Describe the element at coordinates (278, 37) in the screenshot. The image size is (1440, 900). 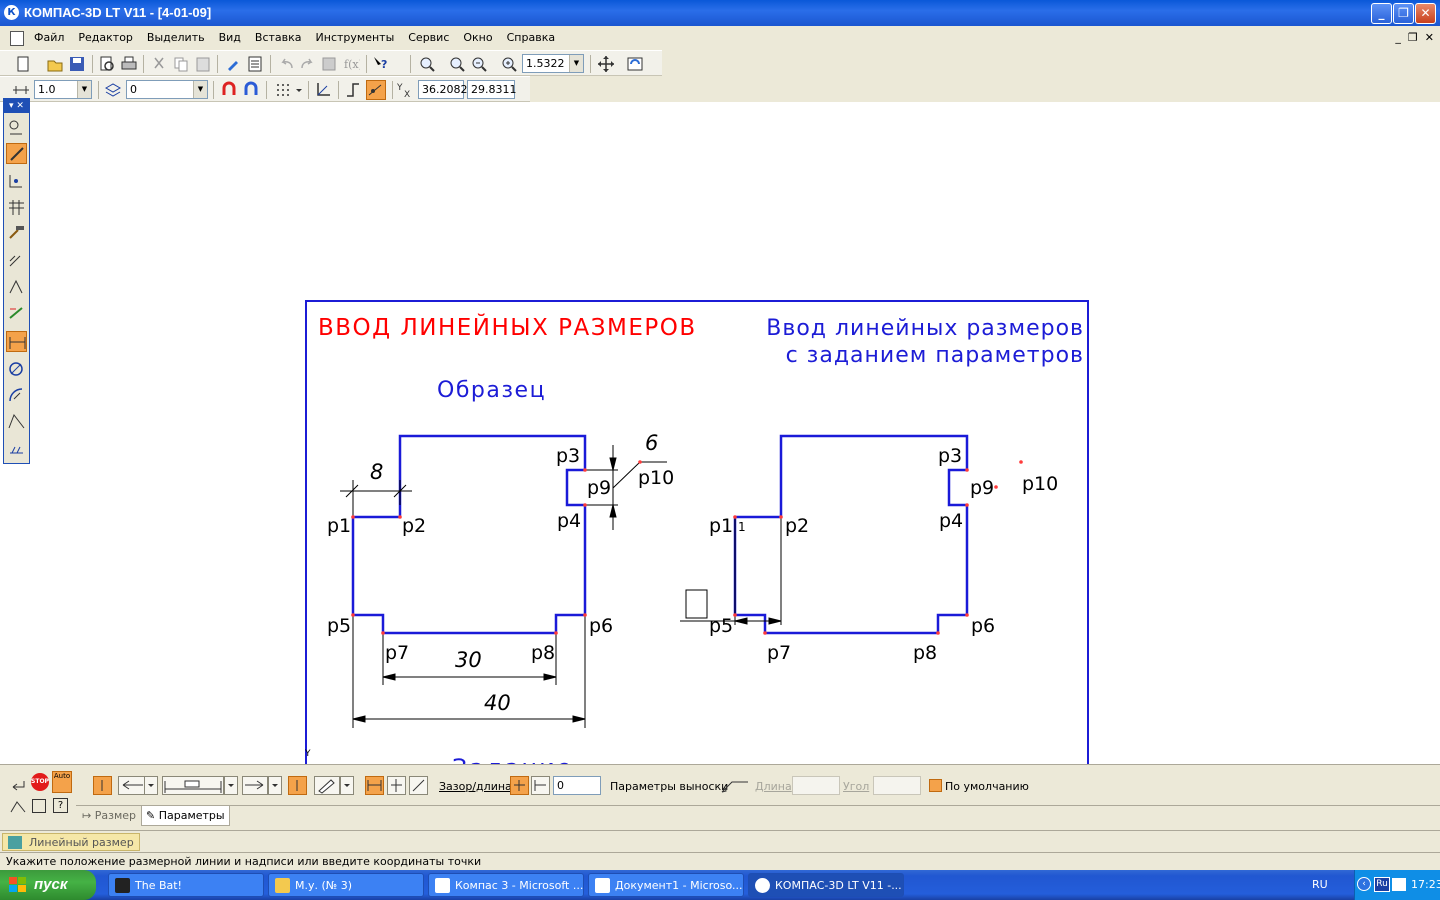
I see `menu-insert: Вставка` at that location.